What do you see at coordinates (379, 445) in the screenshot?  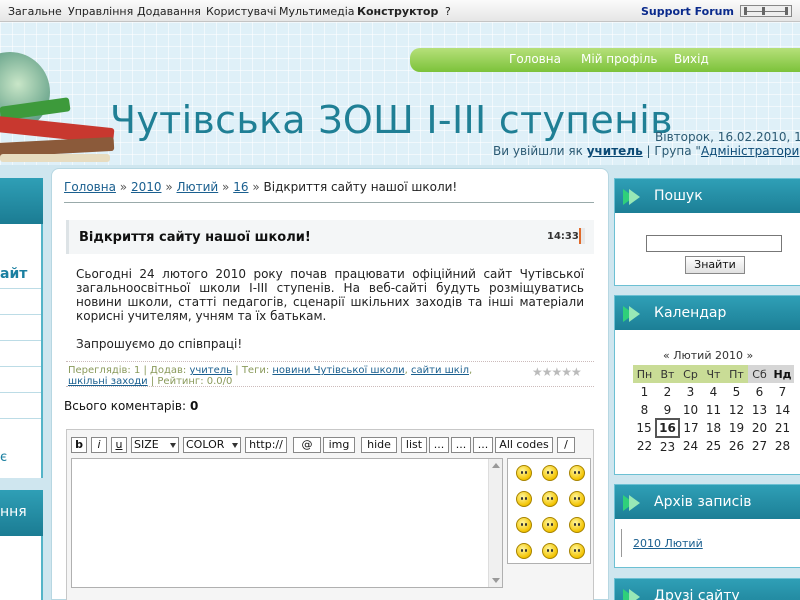 I see `hide-button: hide` at bounding box center [379, 445].